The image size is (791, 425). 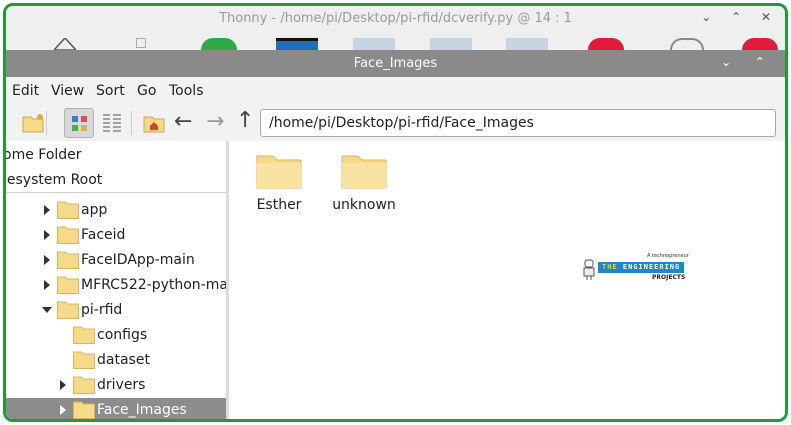 I want to click on tree-item: FaceIDApp-main, so click(x=116, y=260).